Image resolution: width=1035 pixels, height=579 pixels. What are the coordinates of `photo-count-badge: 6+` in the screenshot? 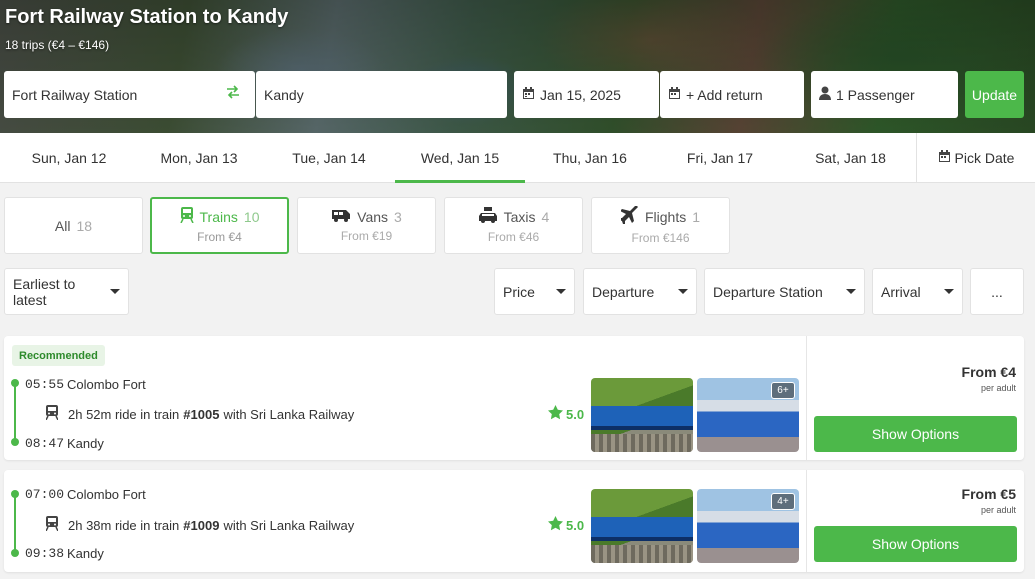 It's located at (783, 390).